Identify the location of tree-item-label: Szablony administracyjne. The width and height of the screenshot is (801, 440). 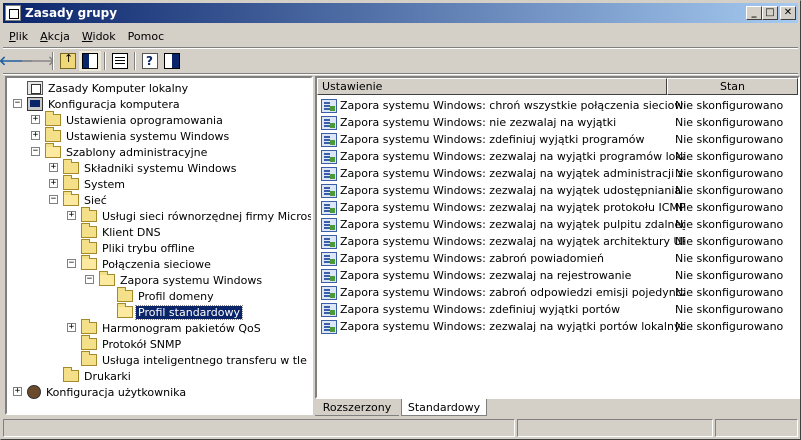
(137, 152).